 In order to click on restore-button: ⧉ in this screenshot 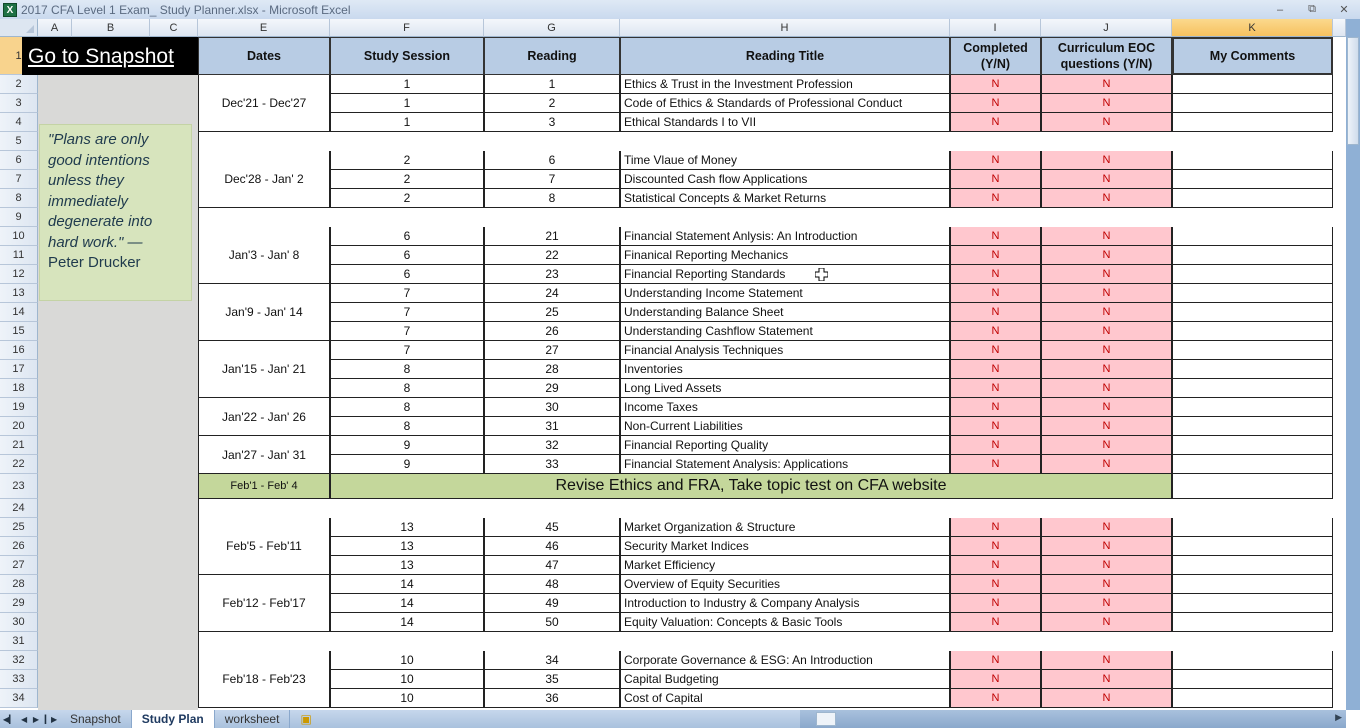, I will do `click(1312, 9)`.